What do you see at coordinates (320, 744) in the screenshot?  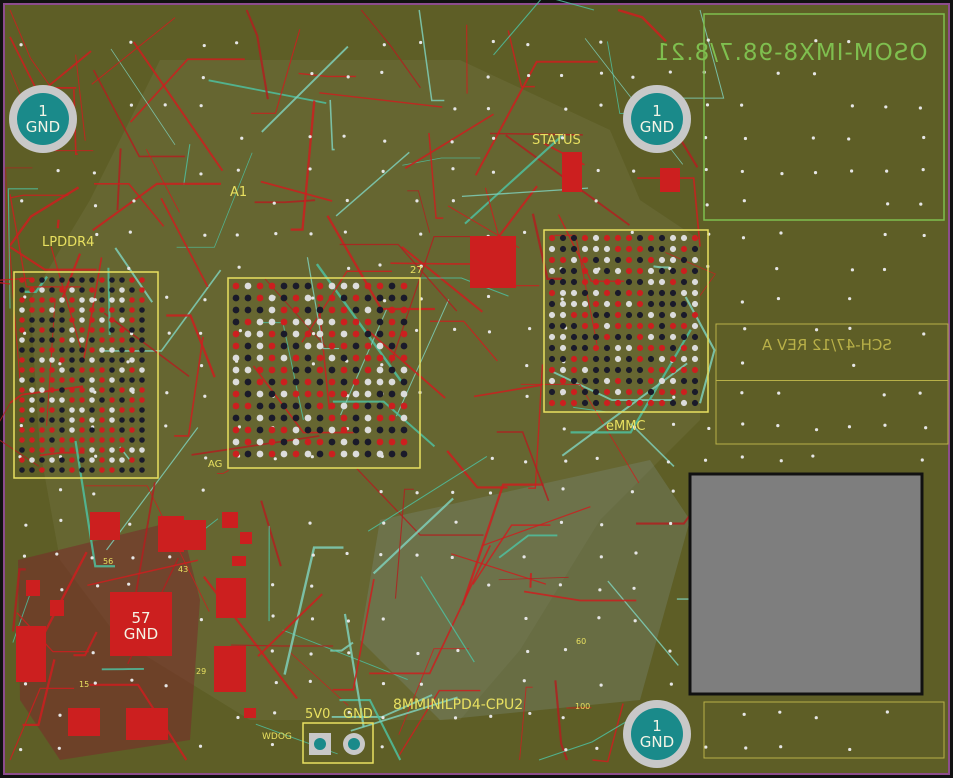 I see `connector-pin-5v0` at bounding box center [320, 744].